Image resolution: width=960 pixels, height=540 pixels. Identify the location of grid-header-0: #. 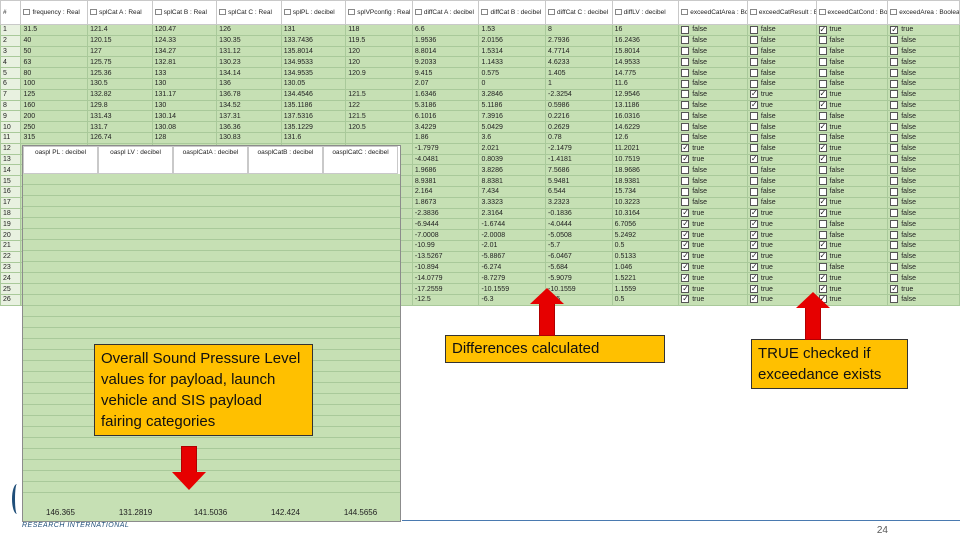
(11, 12).